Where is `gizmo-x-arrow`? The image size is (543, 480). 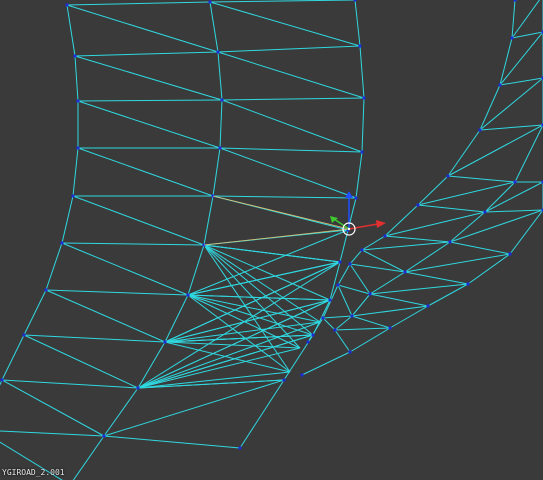
gizmo-x-arrow is located at coordinates (381, 224).